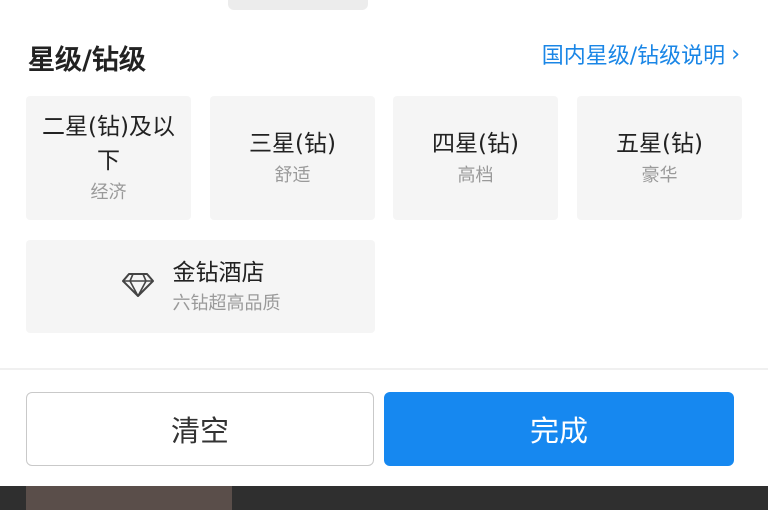 The image size is (768, 510). Describe the element at coordinates (226, 303) in the screenshot. I see `option-sublabel: 六钻超高品质` at that location.